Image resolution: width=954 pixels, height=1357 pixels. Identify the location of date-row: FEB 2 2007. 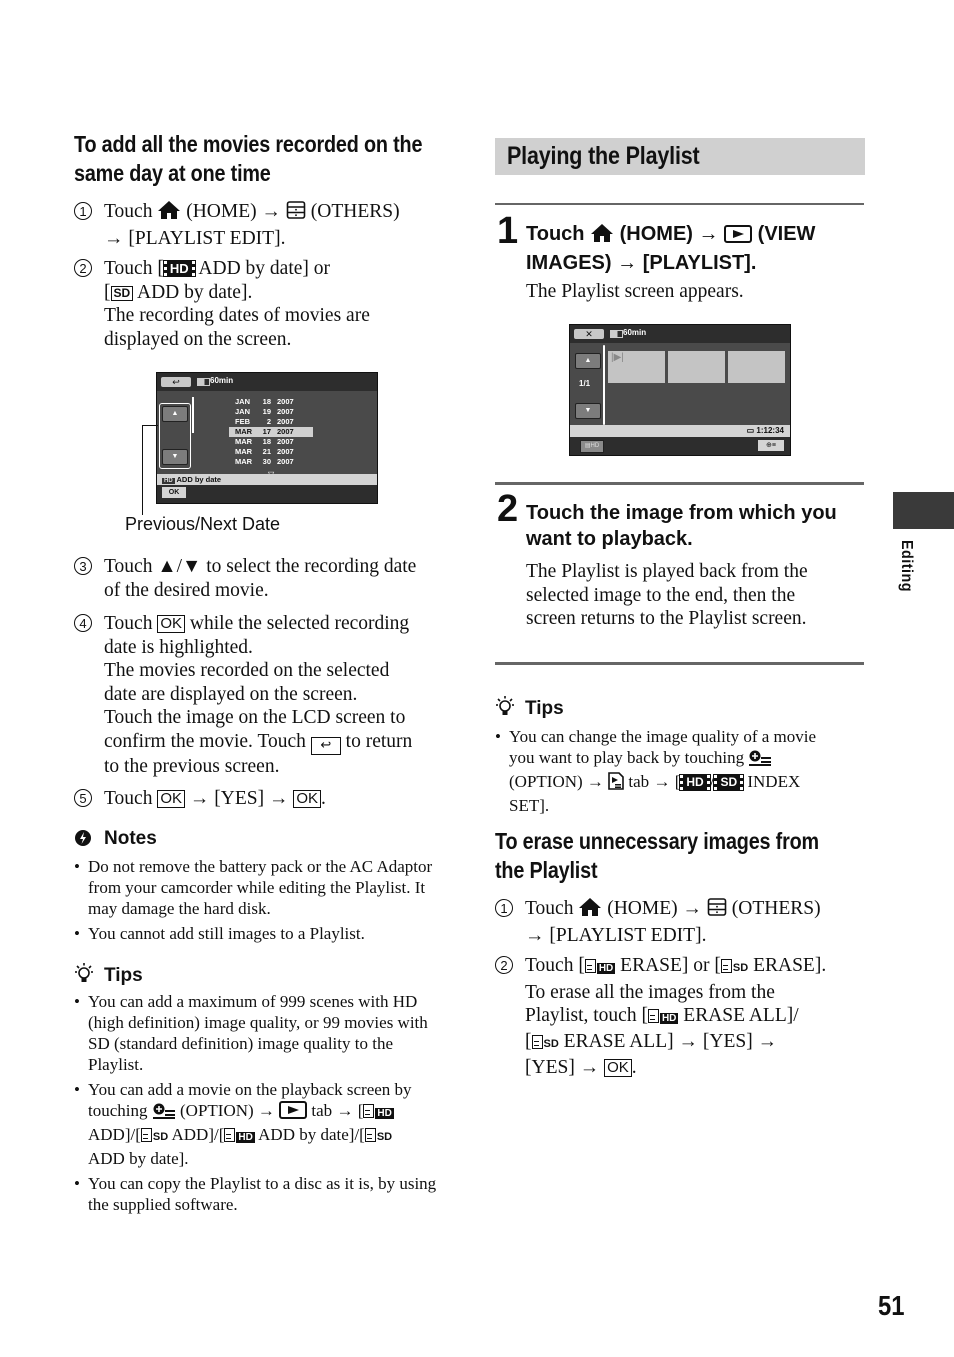
(275, 422).